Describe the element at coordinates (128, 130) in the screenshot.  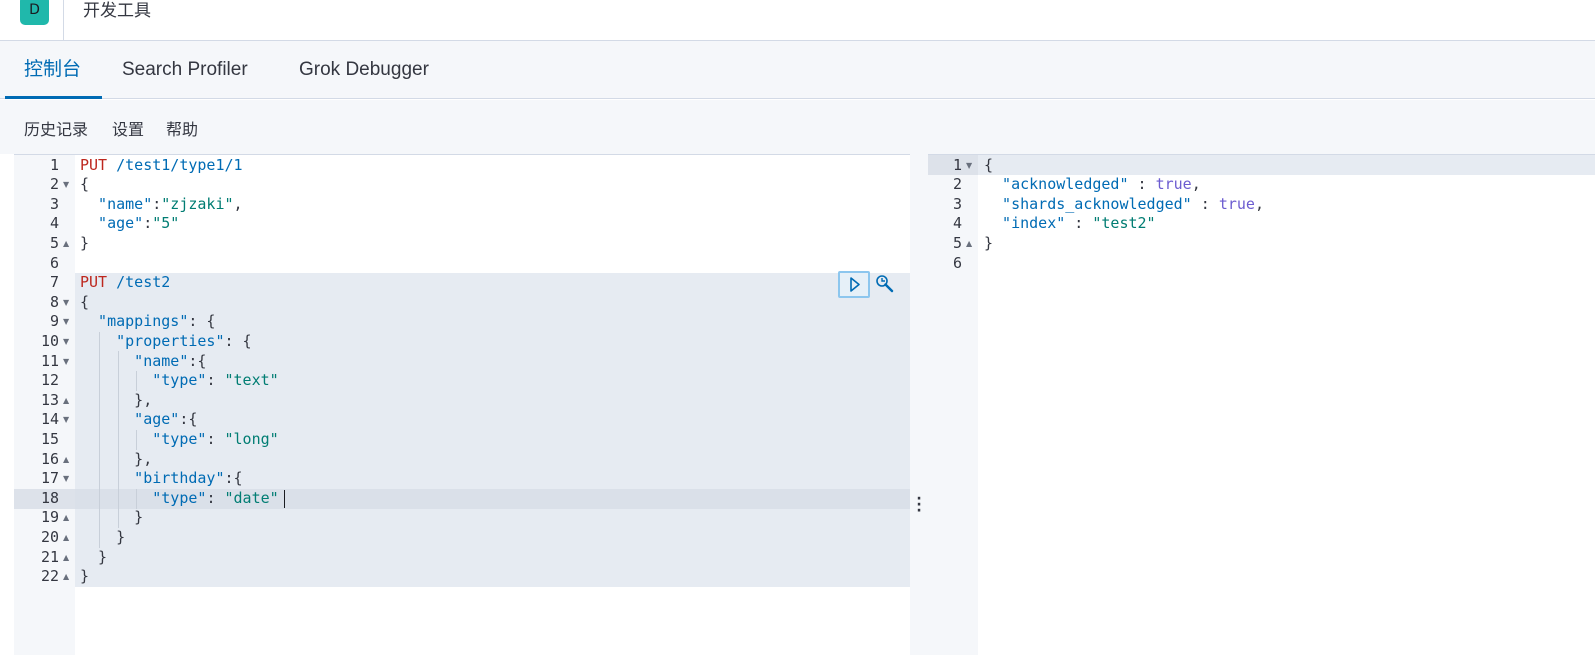
I see `settings-link: 设置` at that location.